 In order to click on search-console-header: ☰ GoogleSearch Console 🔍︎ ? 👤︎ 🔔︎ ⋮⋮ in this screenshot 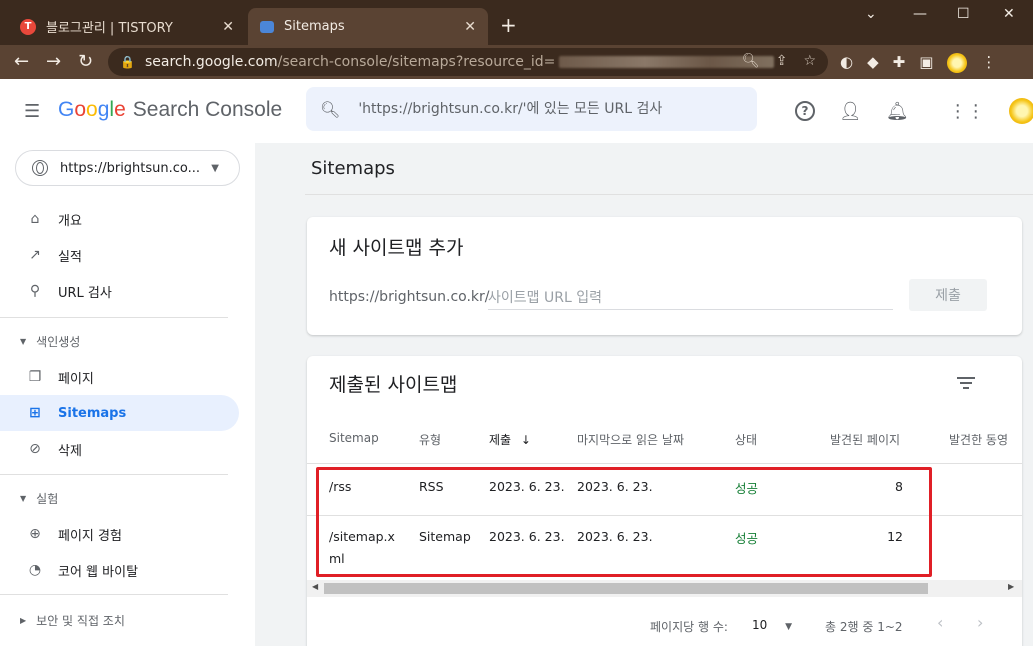, I will do `click(516, 111)`.